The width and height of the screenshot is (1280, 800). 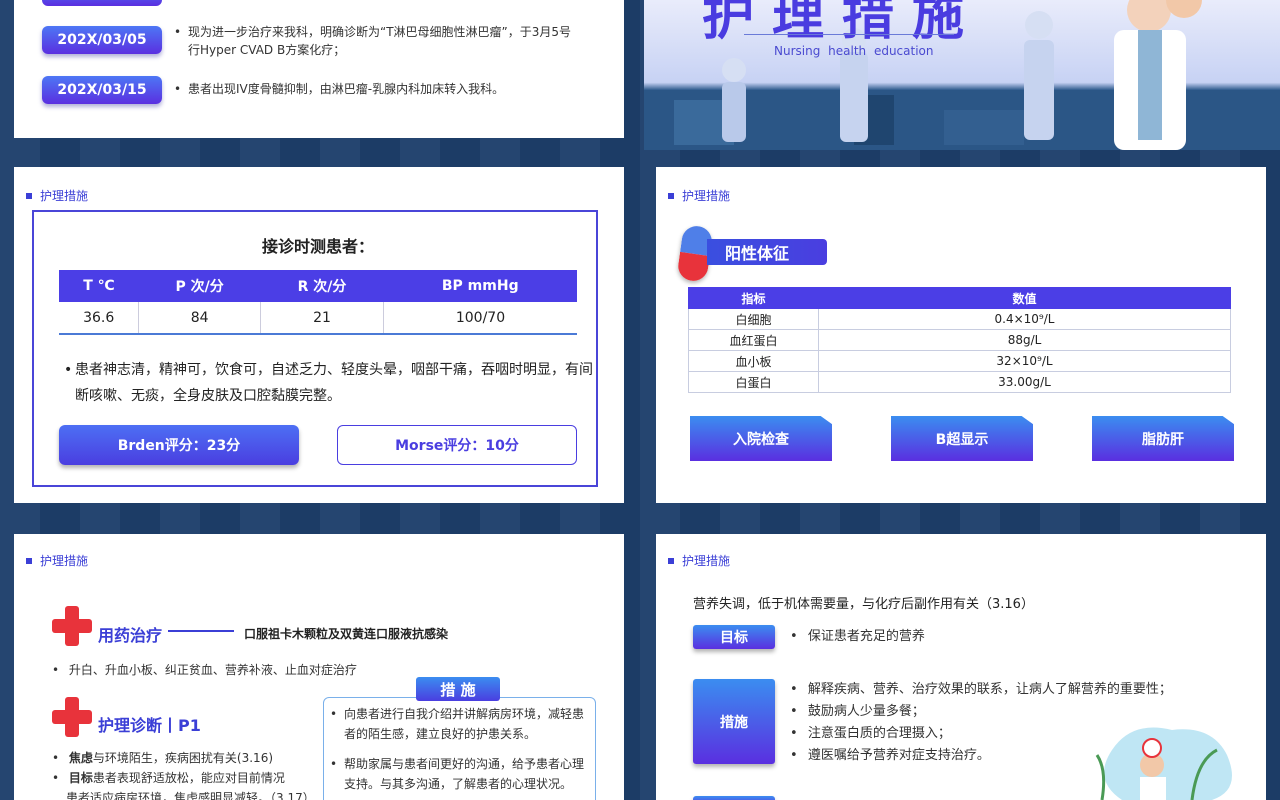 I want to click on tag-ultrasound: B超显示, so click(x=962, y=438).